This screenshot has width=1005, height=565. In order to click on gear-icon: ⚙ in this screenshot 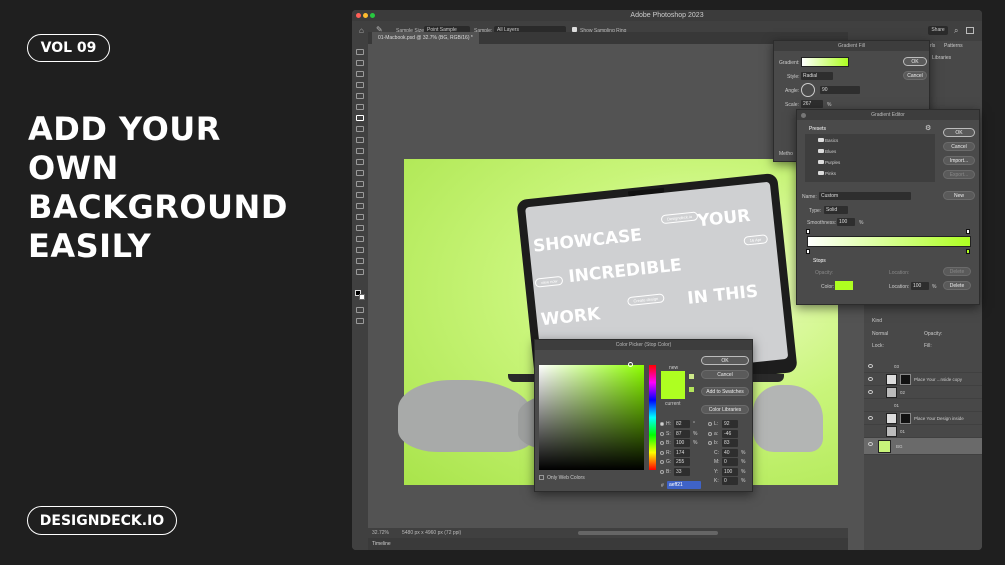, I will do `click(928, 128)`.